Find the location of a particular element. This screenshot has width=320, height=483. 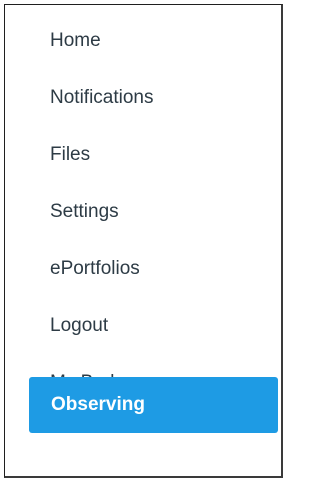

nav-item-eportfolios: ePortfolios is located at coordinates (150, 269).